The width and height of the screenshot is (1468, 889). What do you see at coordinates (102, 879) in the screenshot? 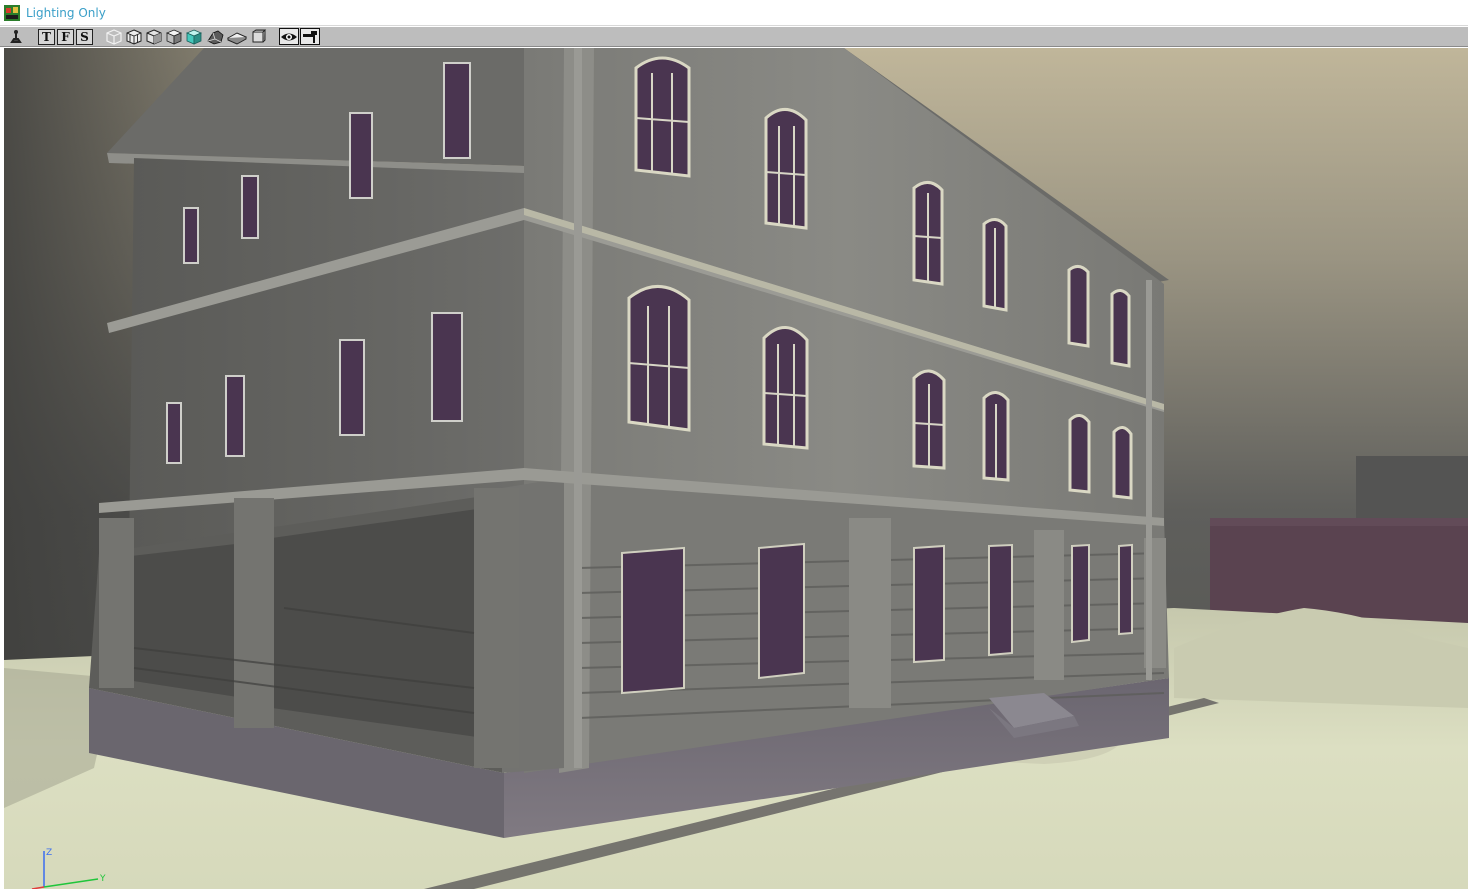
I see `axis-y-label: Y` at bounding box center [102, 879].